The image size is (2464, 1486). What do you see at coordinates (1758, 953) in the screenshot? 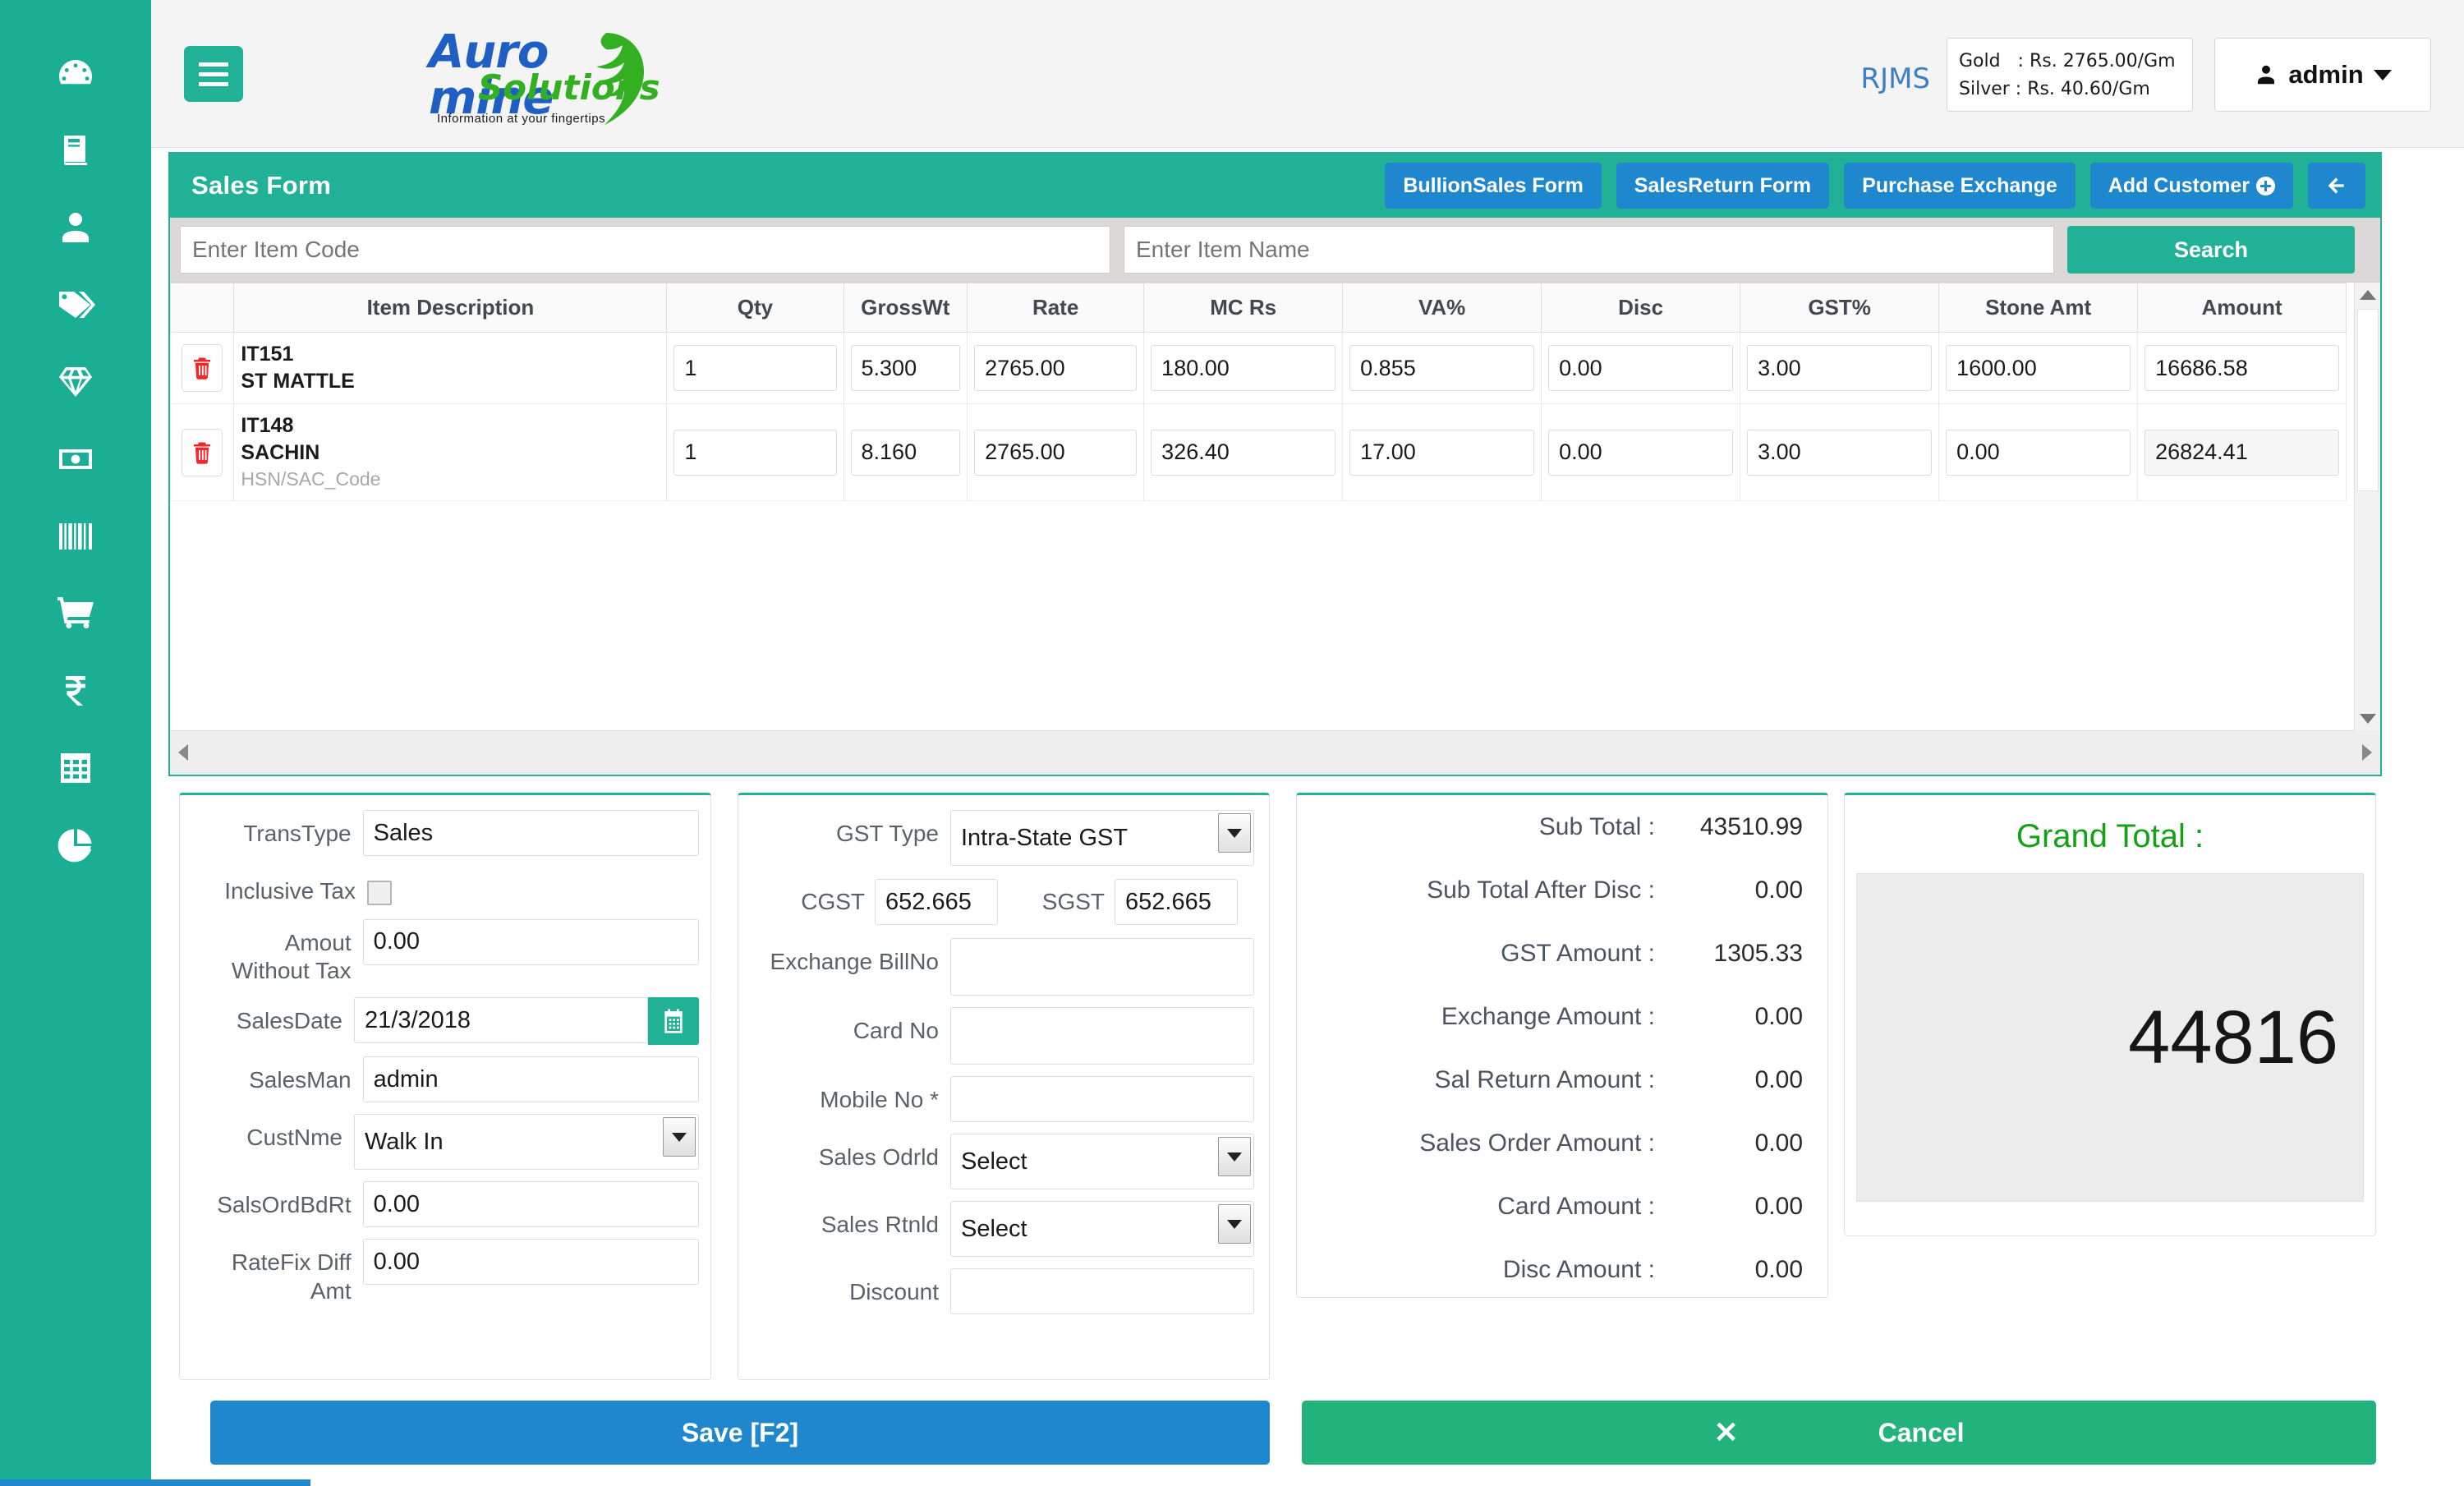
I see `gst-amount-value: 1305.33` at bounding box center [1758, 953].